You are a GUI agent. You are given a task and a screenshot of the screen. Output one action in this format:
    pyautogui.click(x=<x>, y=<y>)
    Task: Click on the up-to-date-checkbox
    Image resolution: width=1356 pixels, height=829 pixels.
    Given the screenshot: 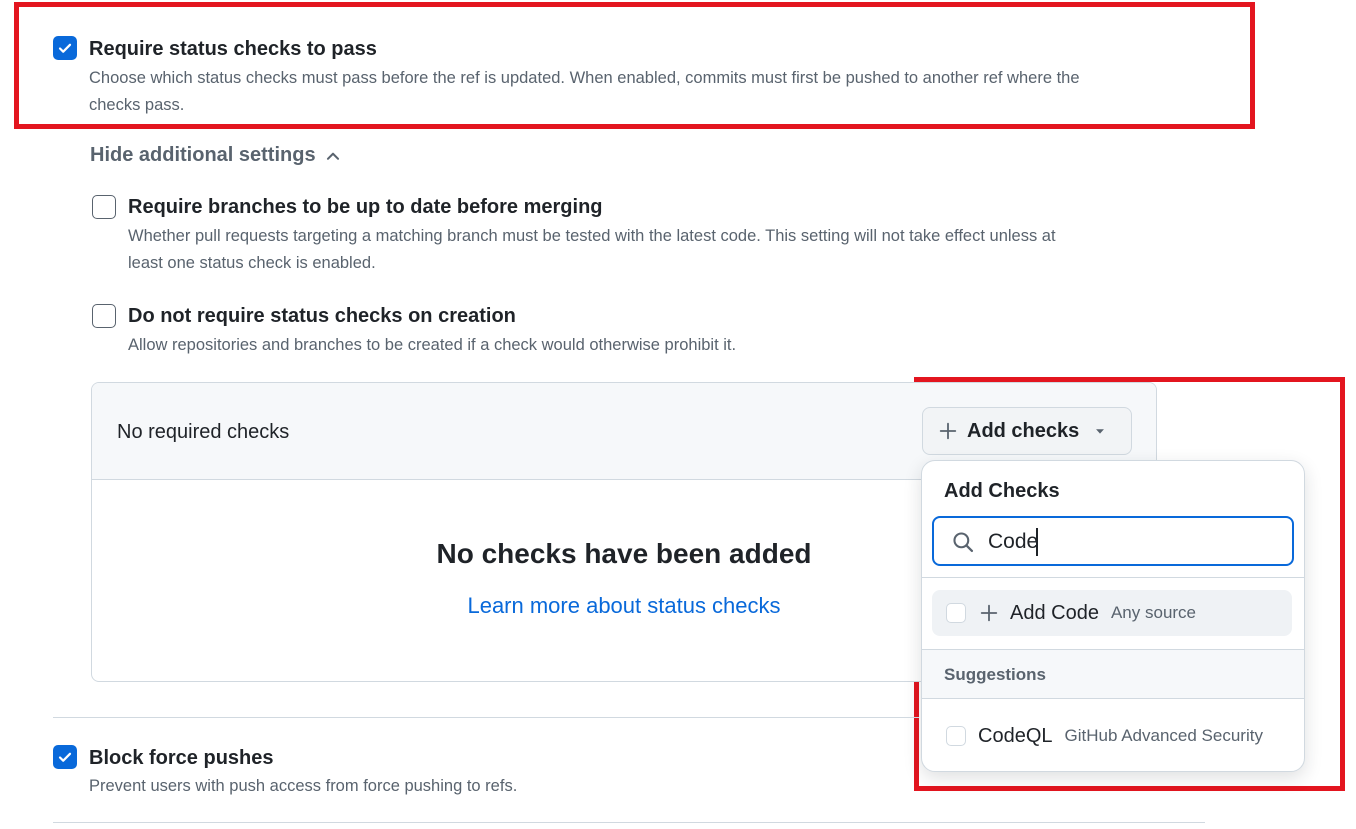 What is the action you would take?
    pyautogui.click(x=104, y=207)
    